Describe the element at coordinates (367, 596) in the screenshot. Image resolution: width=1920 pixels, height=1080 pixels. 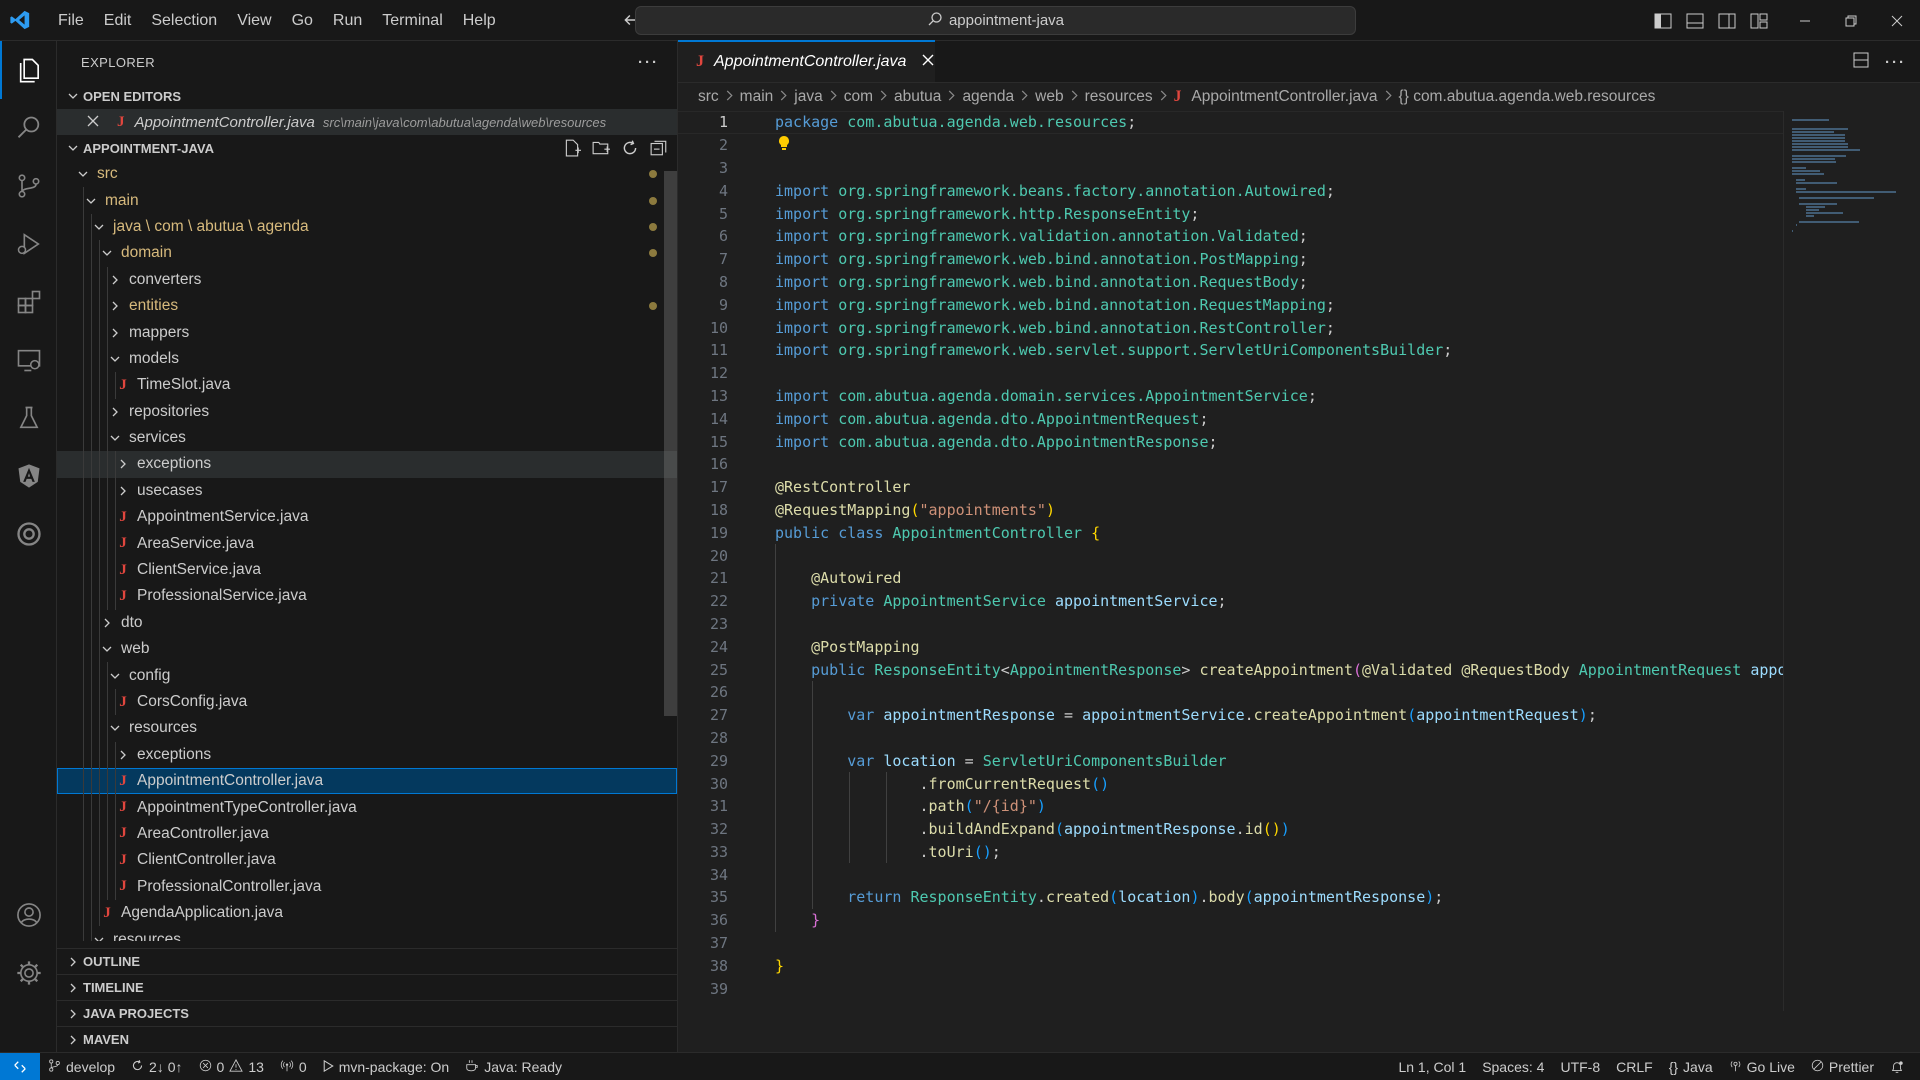
I see `tree-file-item: J ProfessionalService.java` at that location.